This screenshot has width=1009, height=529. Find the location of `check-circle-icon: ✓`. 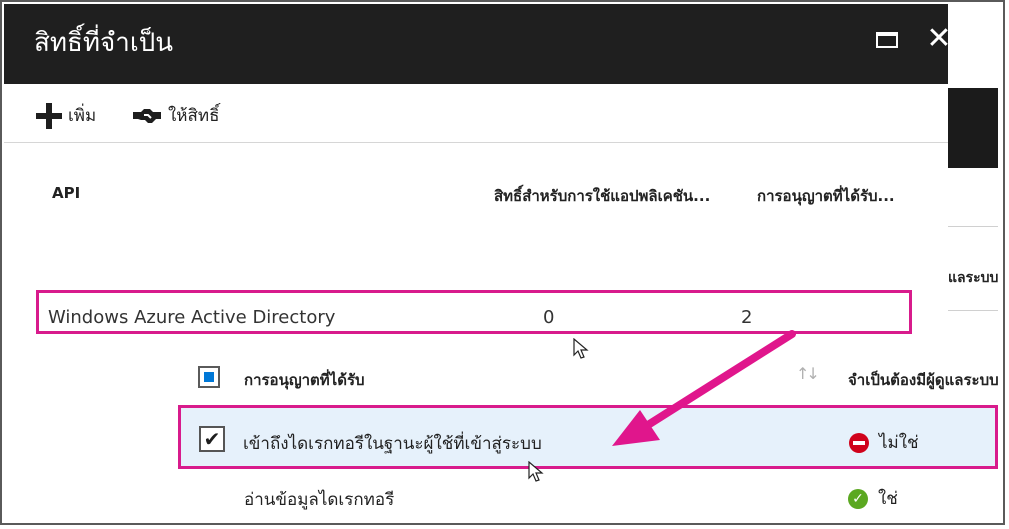

check-circle-icon: ✓ is located at coordinates (858, 498).